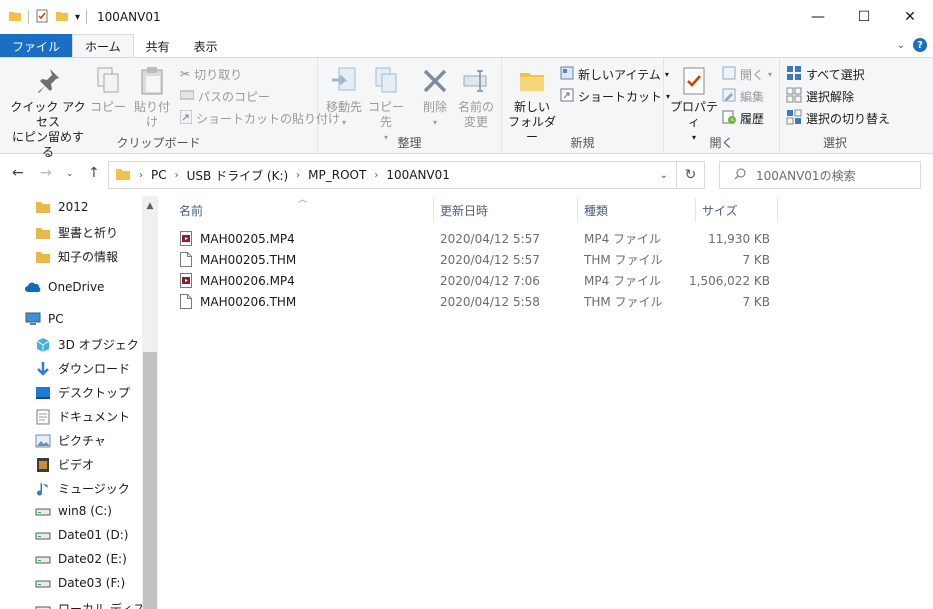 The height and width of the screenshot is (609, 933). What do you see at coordinates (82, 368) in the screenshot?
I see `nav-item-downloads: ダウンロード` at bounding box center [82, 368].